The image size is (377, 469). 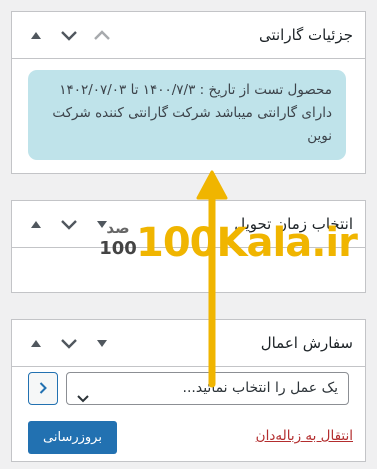 What do you see at coordinates (118, 228) in the screenshot?
I see `watermark-logo-top: صد` at bounding box center [118, 228].